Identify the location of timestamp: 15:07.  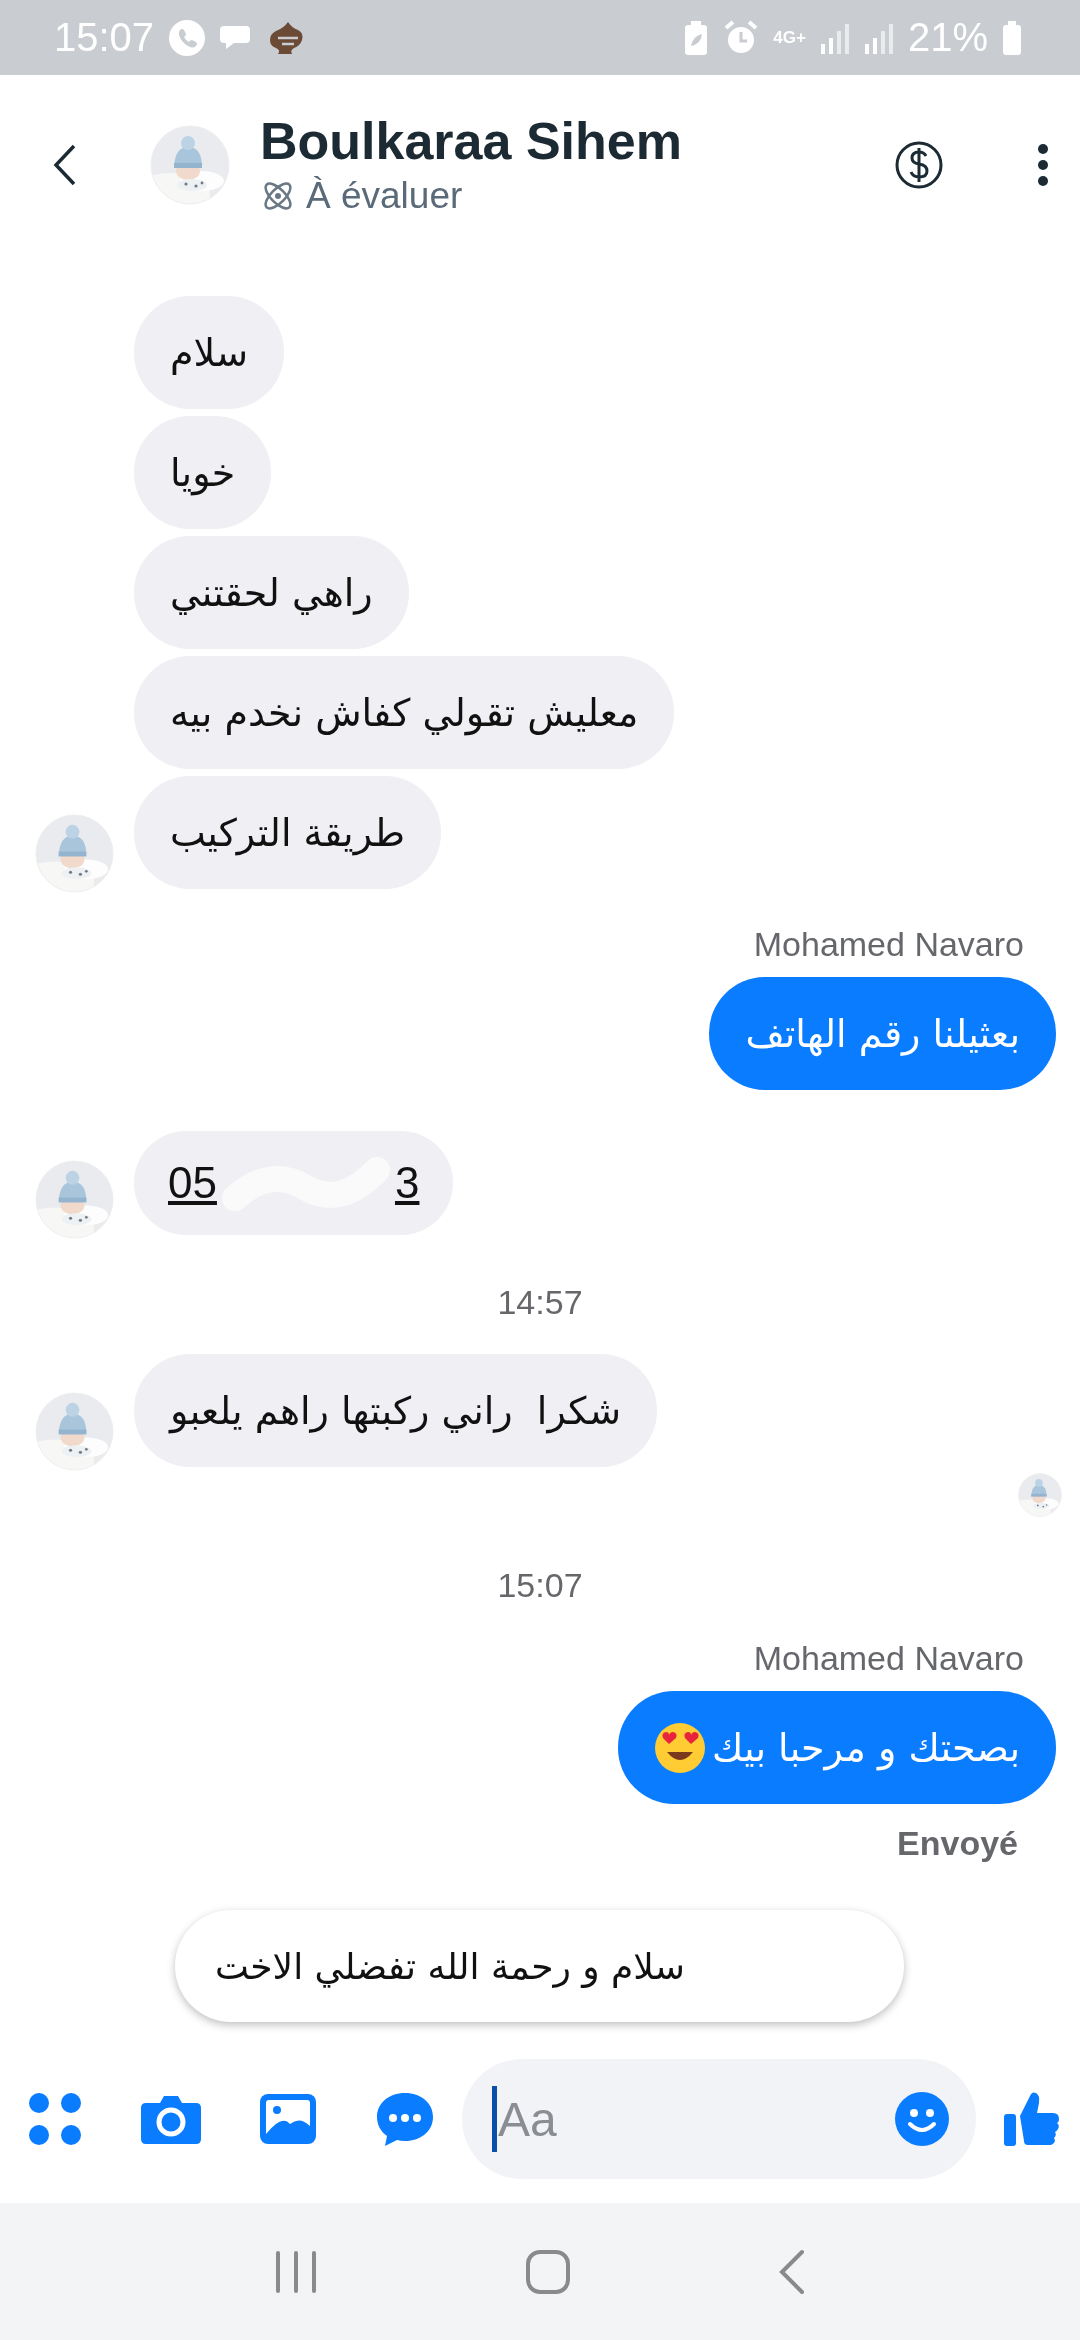
(540, 1585).